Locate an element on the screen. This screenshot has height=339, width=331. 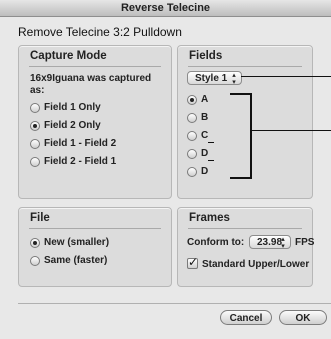
field-option-a-label: A is located at coordinates (204, 99).